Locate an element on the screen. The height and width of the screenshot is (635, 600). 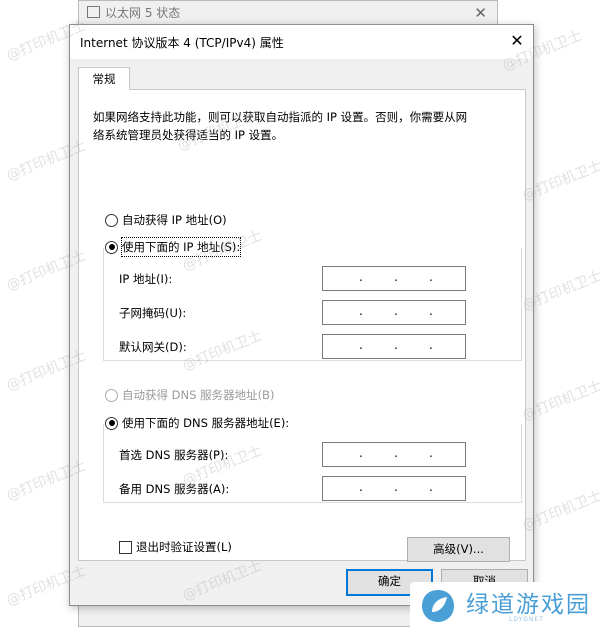
logo-leaf-icon is located at coordinates (438, 606).